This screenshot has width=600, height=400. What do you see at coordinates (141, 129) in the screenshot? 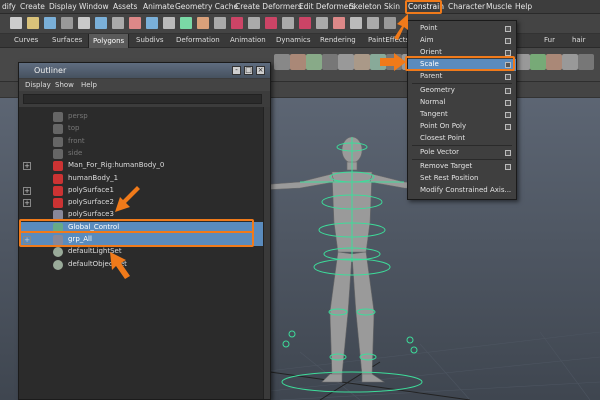
I see `outliner-item: top` at bounding box center [141, 129].